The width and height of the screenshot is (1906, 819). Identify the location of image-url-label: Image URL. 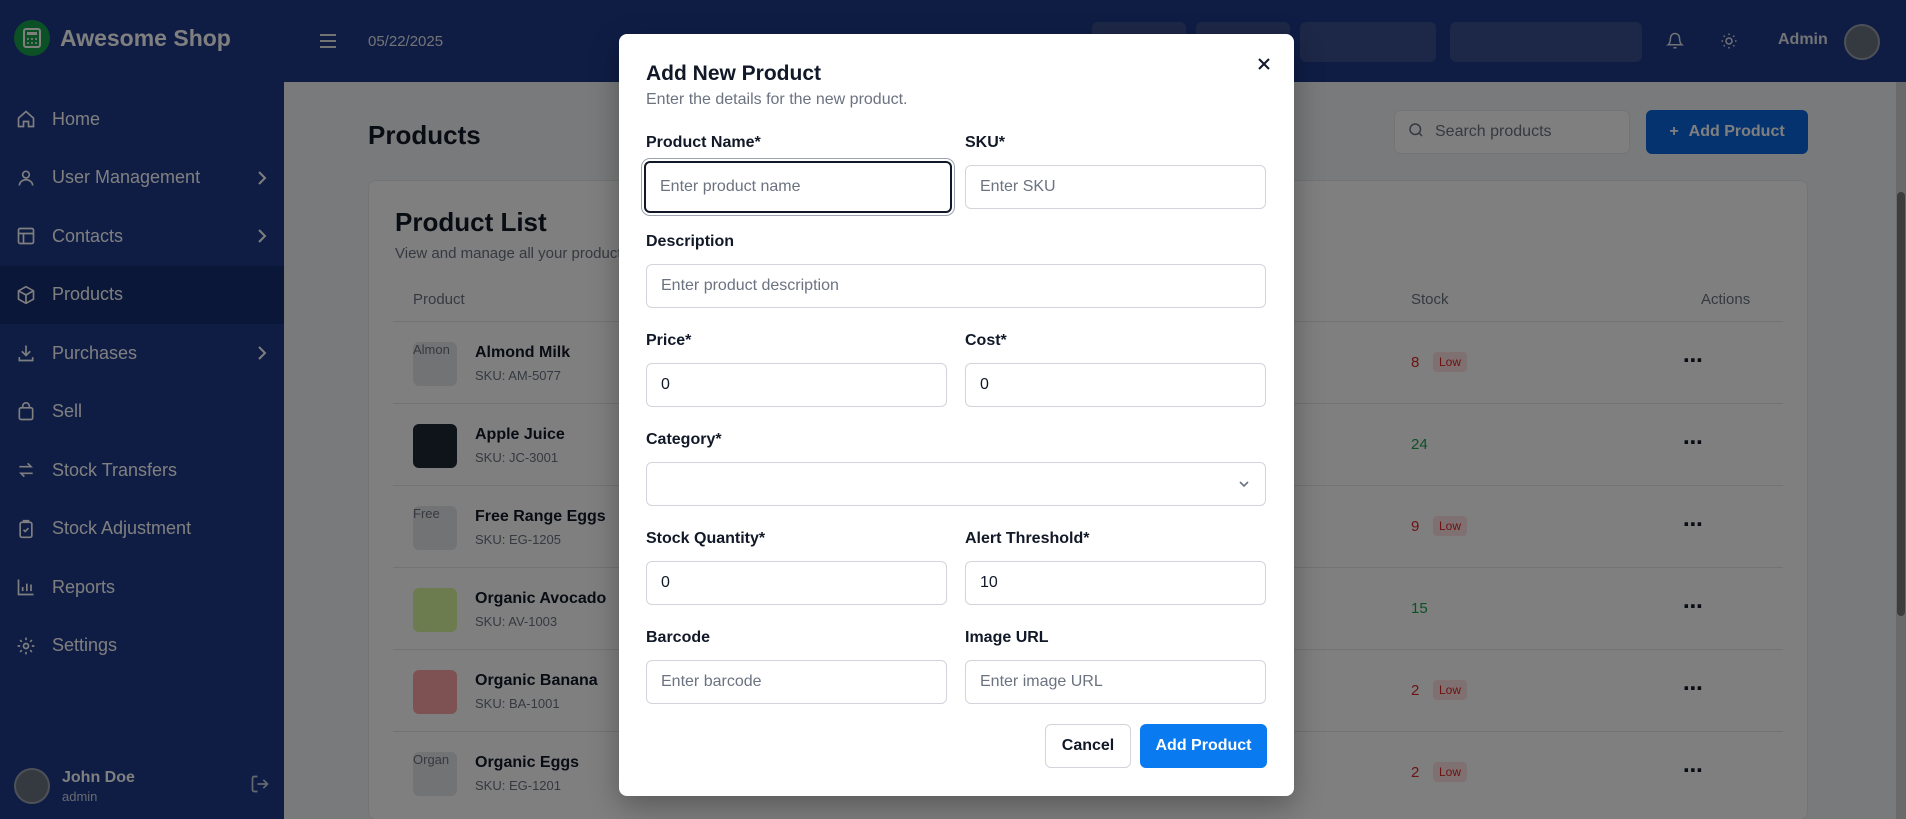
(1007, 637).